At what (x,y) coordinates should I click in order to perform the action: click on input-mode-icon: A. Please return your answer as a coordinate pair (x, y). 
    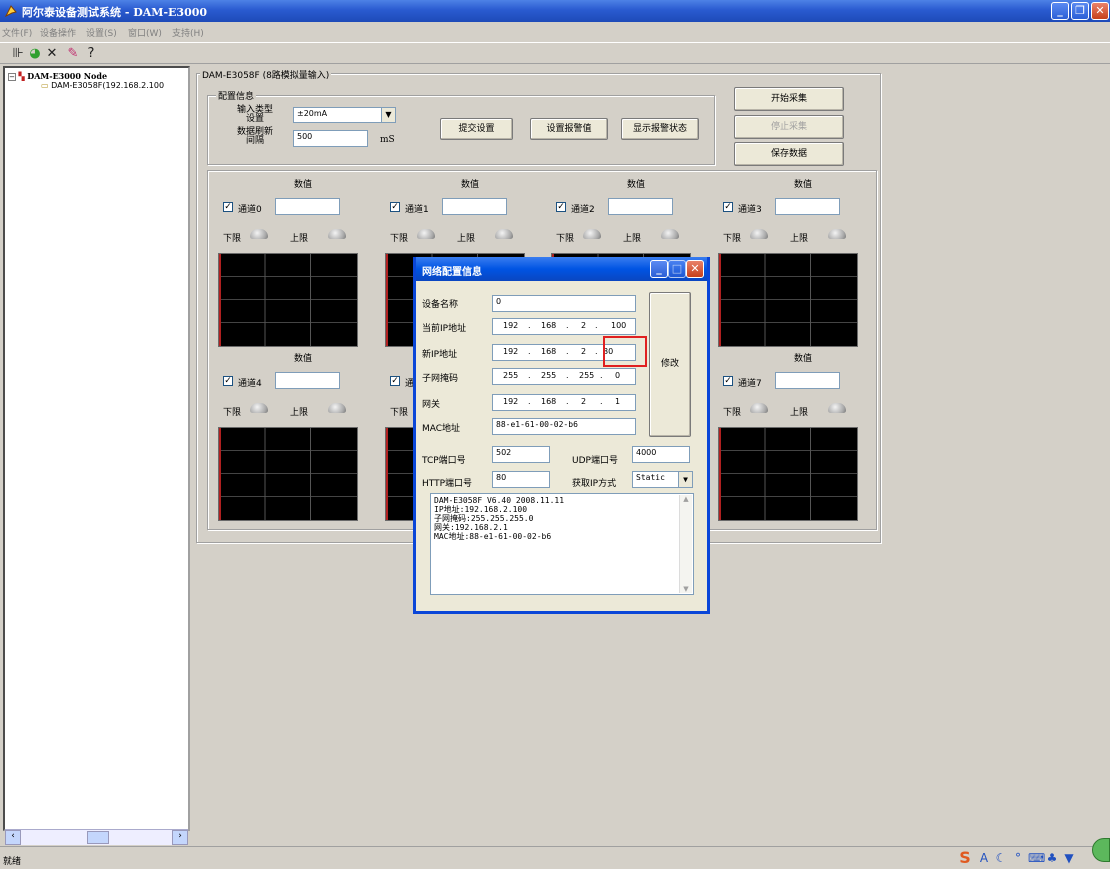
    Looking at the image, I should click on (984, 858).